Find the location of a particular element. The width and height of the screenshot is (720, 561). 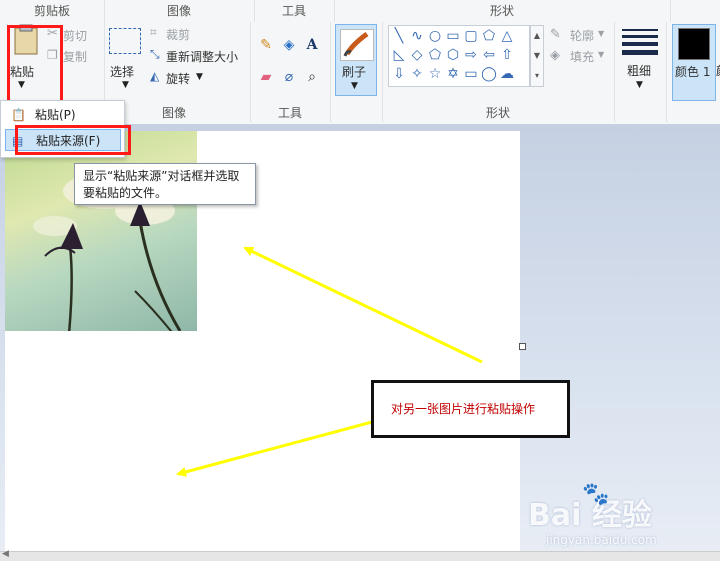

watermark: Bai 经验 🐾 jingyan.baidu.com is located at coordinates (620, 520).